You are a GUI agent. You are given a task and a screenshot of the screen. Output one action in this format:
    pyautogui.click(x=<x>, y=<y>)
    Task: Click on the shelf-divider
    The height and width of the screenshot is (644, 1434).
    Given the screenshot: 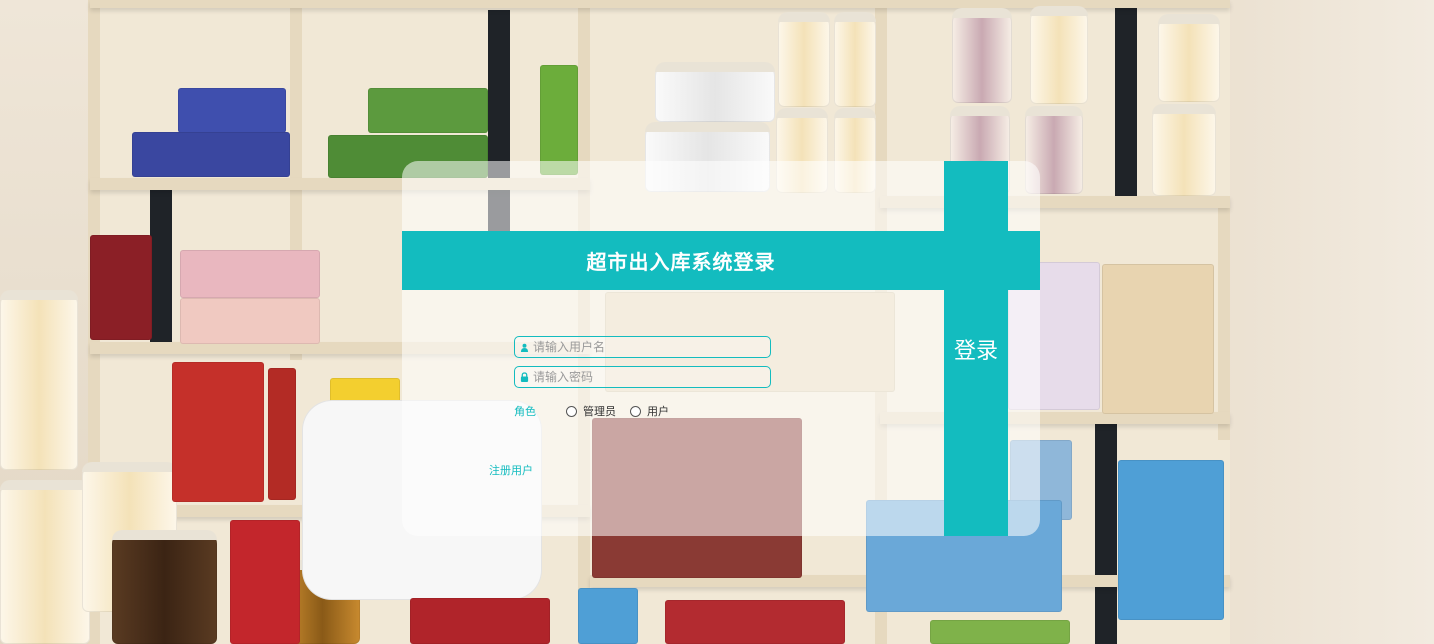 What is the action you would take?
    pyautogui.click(x=1224, y=320)
    